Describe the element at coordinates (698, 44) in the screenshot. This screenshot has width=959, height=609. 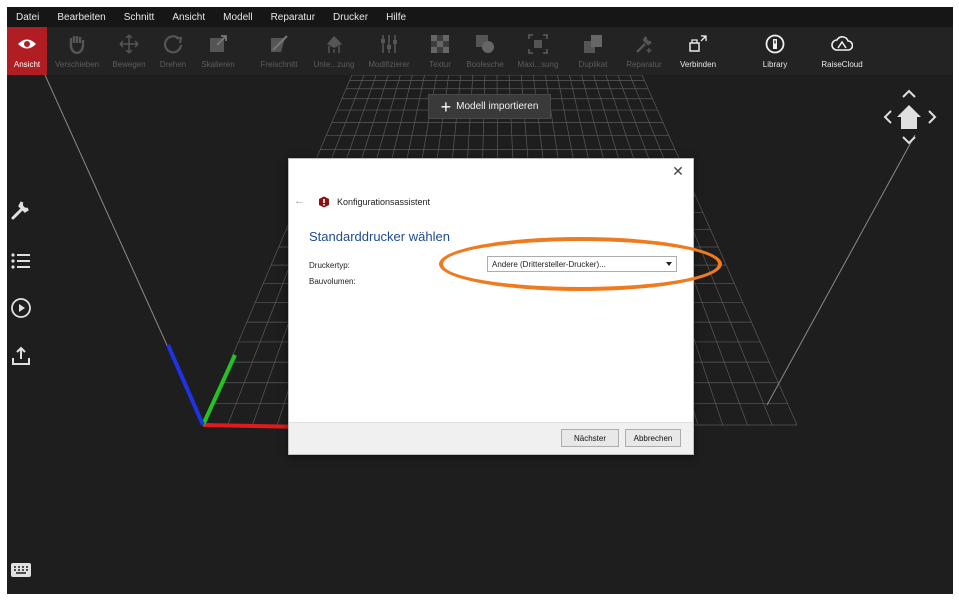
I see `connect-icon` at that location.